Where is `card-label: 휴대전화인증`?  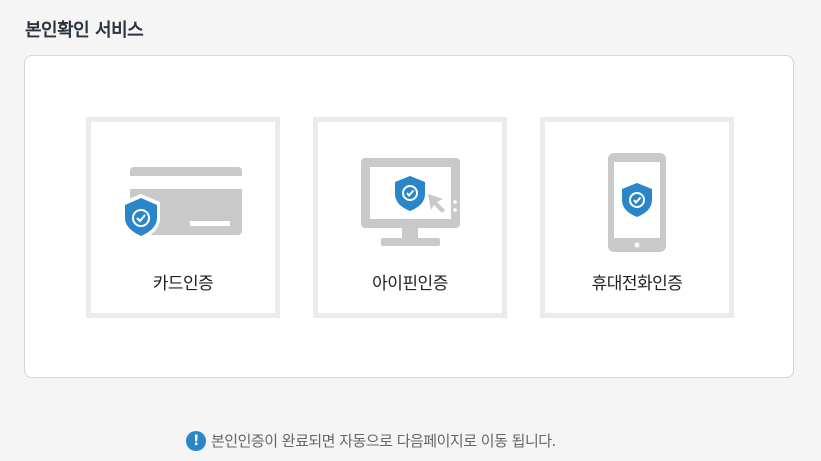
card-label: 휴대전화인증 is located at coordinates (637, 284).